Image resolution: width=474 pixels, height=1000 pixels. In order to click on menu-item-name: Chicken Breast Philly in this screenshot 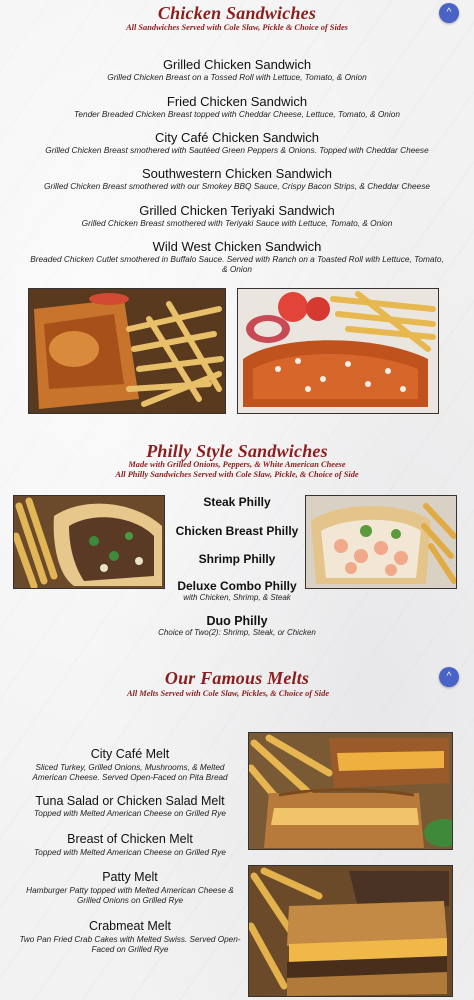, I will do `click(237, 531)`.